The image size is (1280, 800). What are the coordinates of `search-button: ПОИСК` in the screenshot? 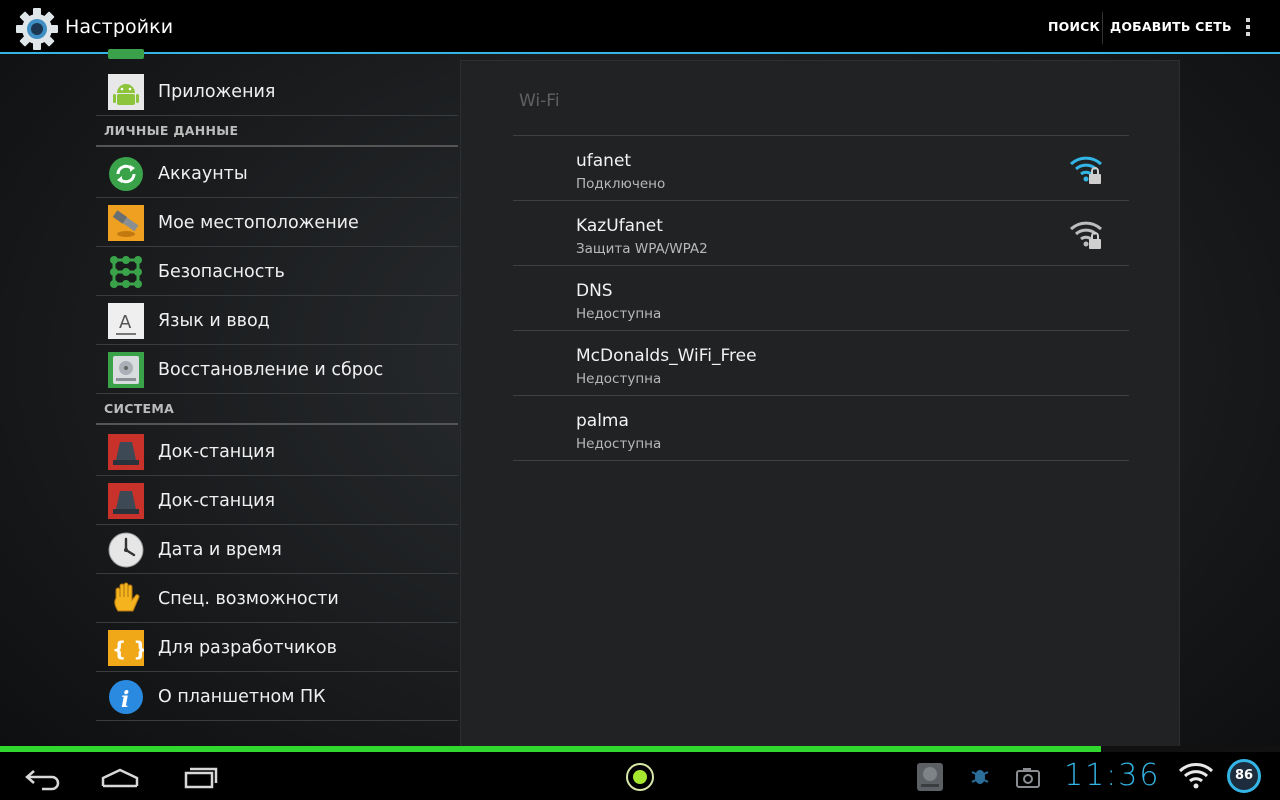 It's located at (1074, 26).